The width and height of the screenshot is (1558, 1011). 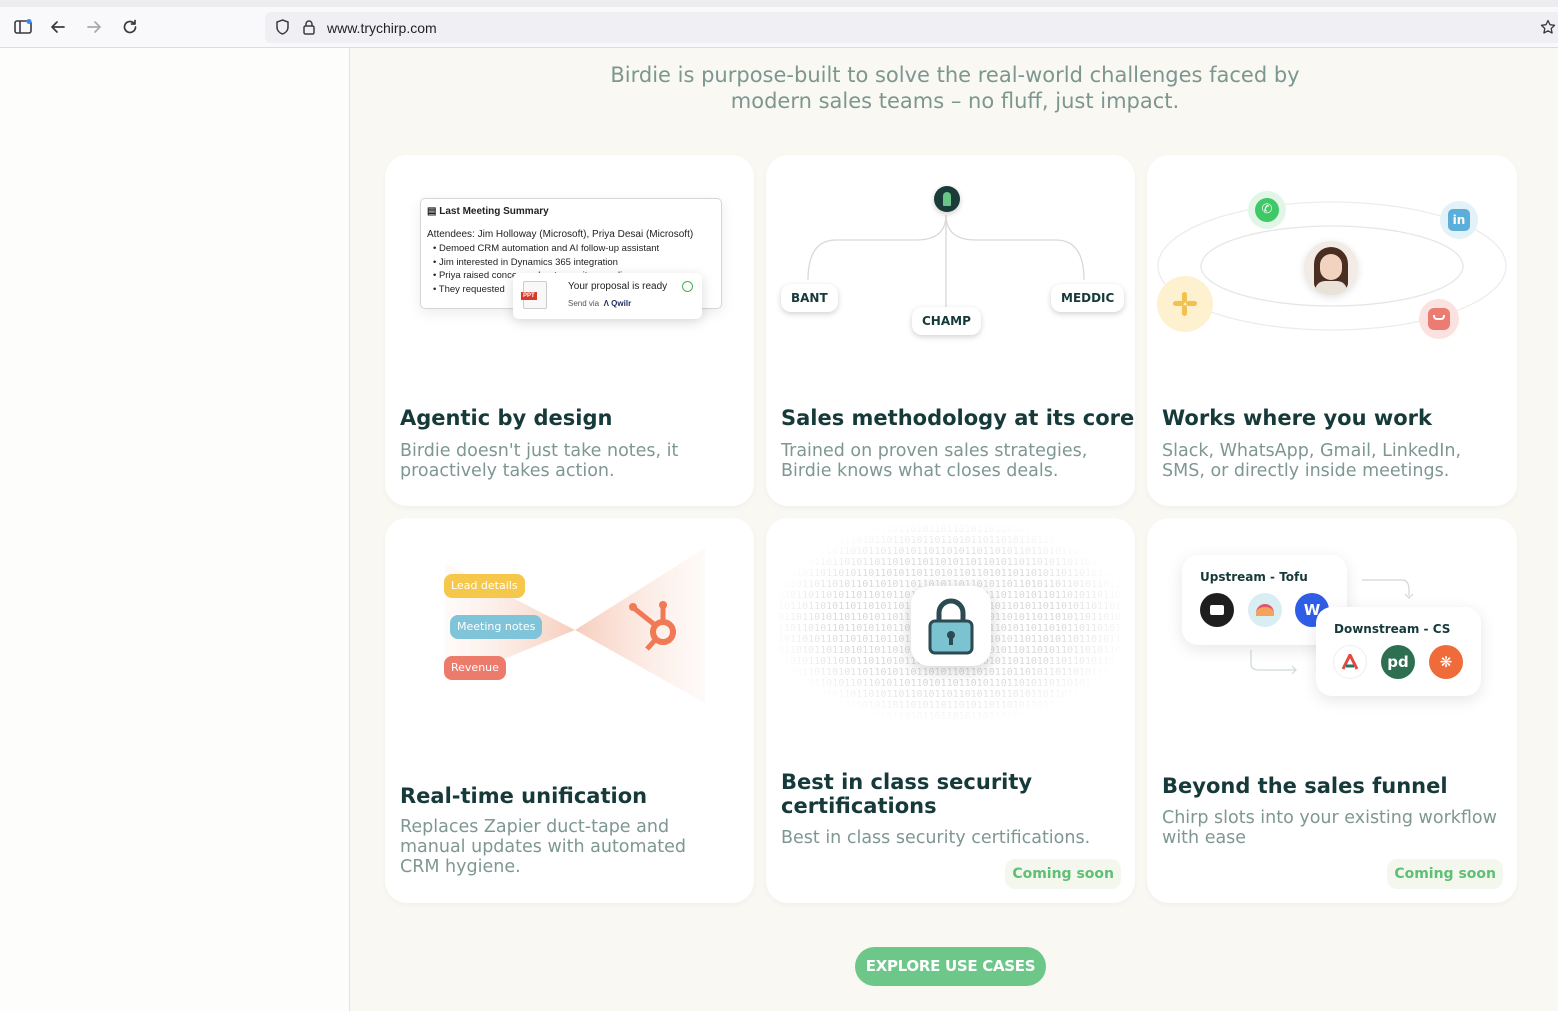 What do you see at coordinates (920, 471) in the screenshot?
I see `card-desc-line: Birdie knows what closes deals.` at bounding box center [920, 471].